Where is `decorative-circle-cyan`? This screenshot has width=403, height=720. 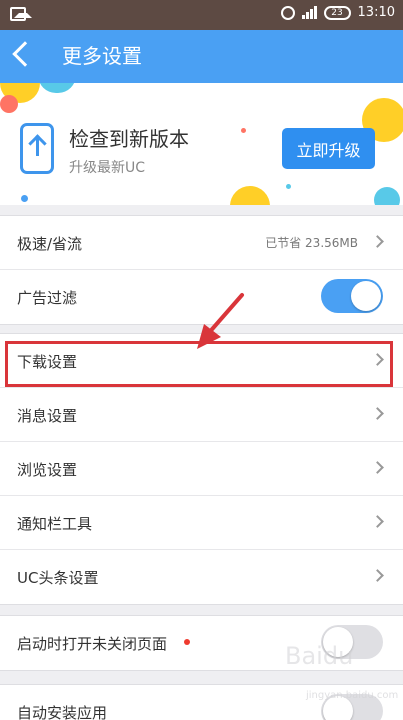
decorative-circle-cyan is located at coordinates (57, 88).